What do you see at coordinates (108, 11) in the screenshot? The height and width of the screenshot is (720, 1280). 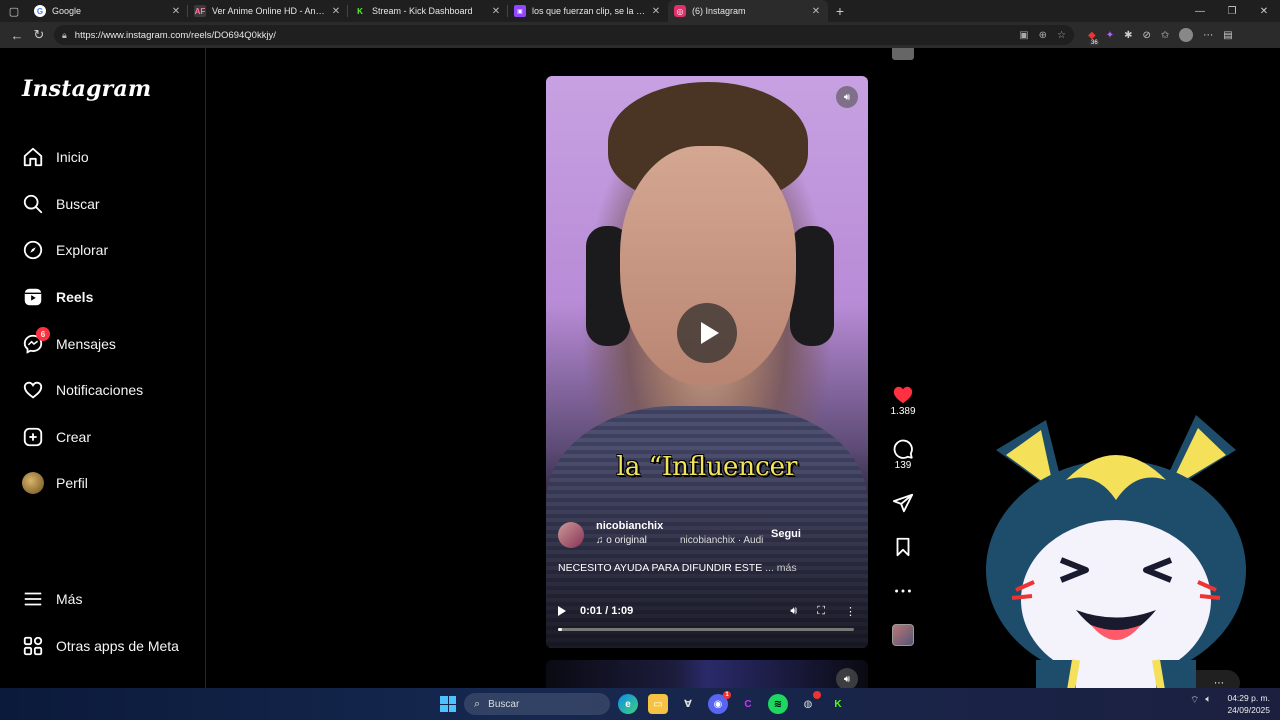 I see `tab-google: G Google ✕` at bounding box center [108, 11].